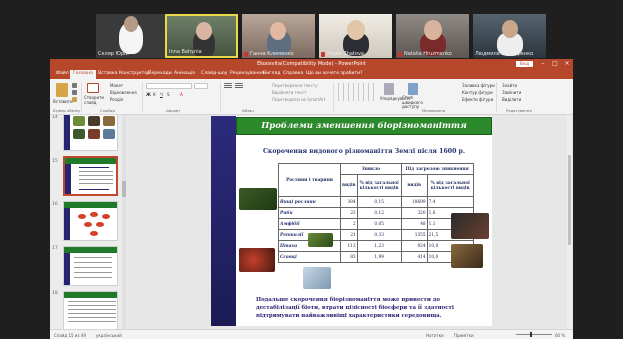  I want to click on tell-me-search: Що ви хочете зробити?, so click(334, 73).